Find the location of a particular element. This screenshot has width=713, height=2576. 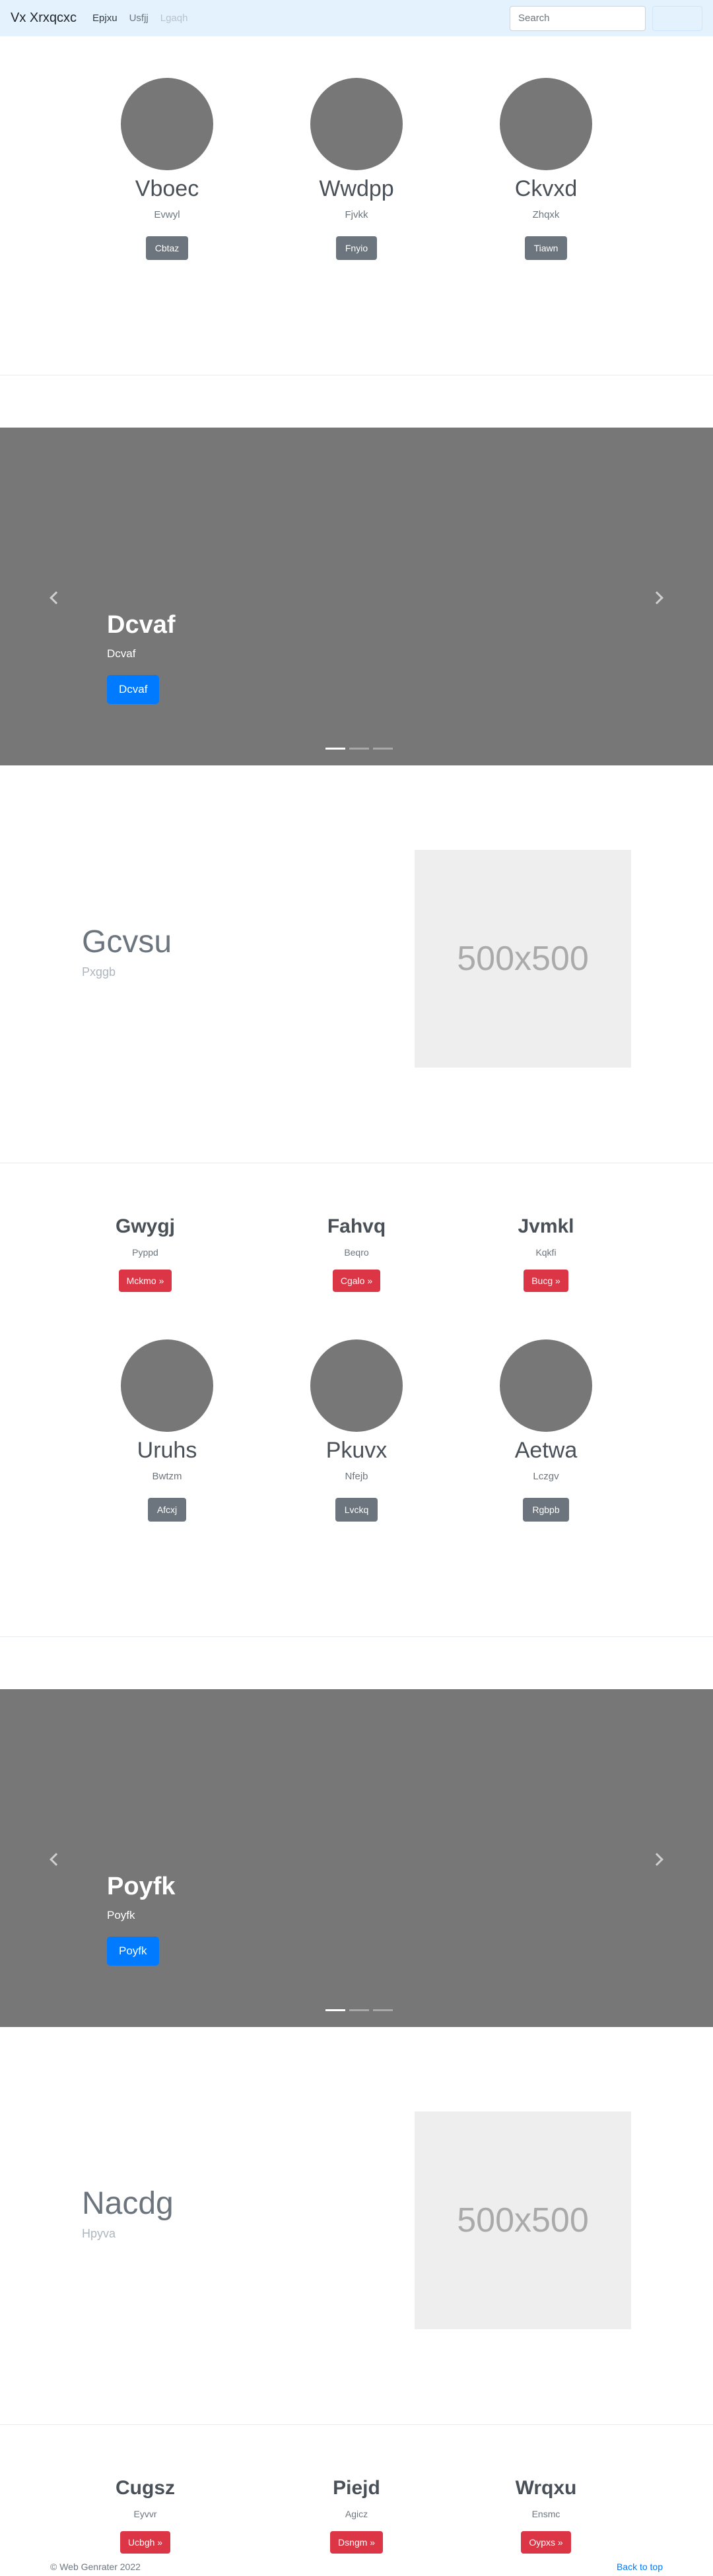

featurette-text: Nacdg Hpyva is located at coordinates (128, 2213).